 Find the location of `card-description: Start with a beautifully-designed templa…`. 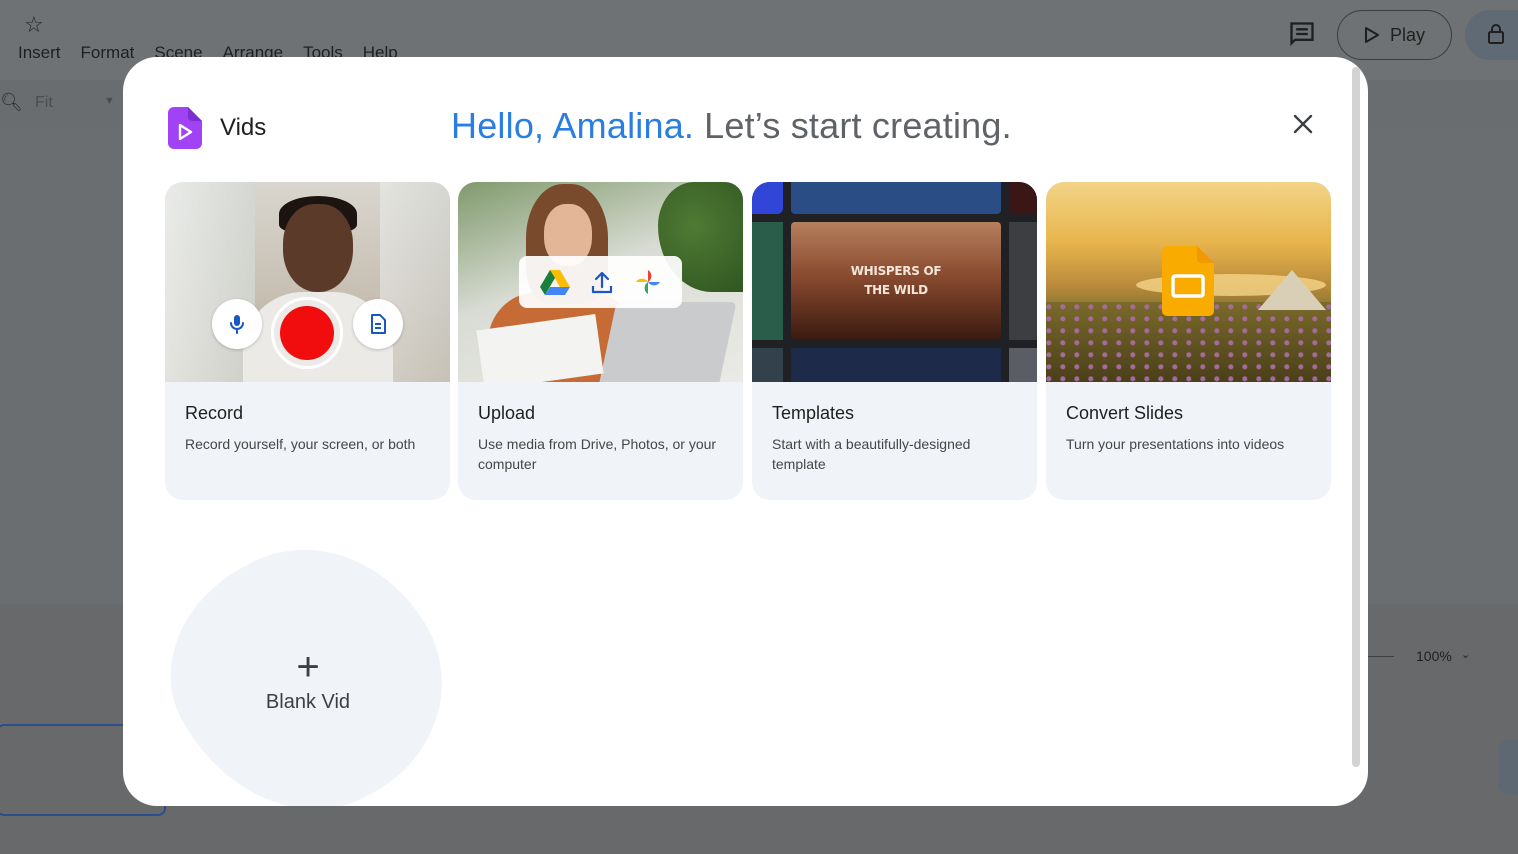

card-description: Start with a beautifully-designed templa… is located at coordinates (871, 454).